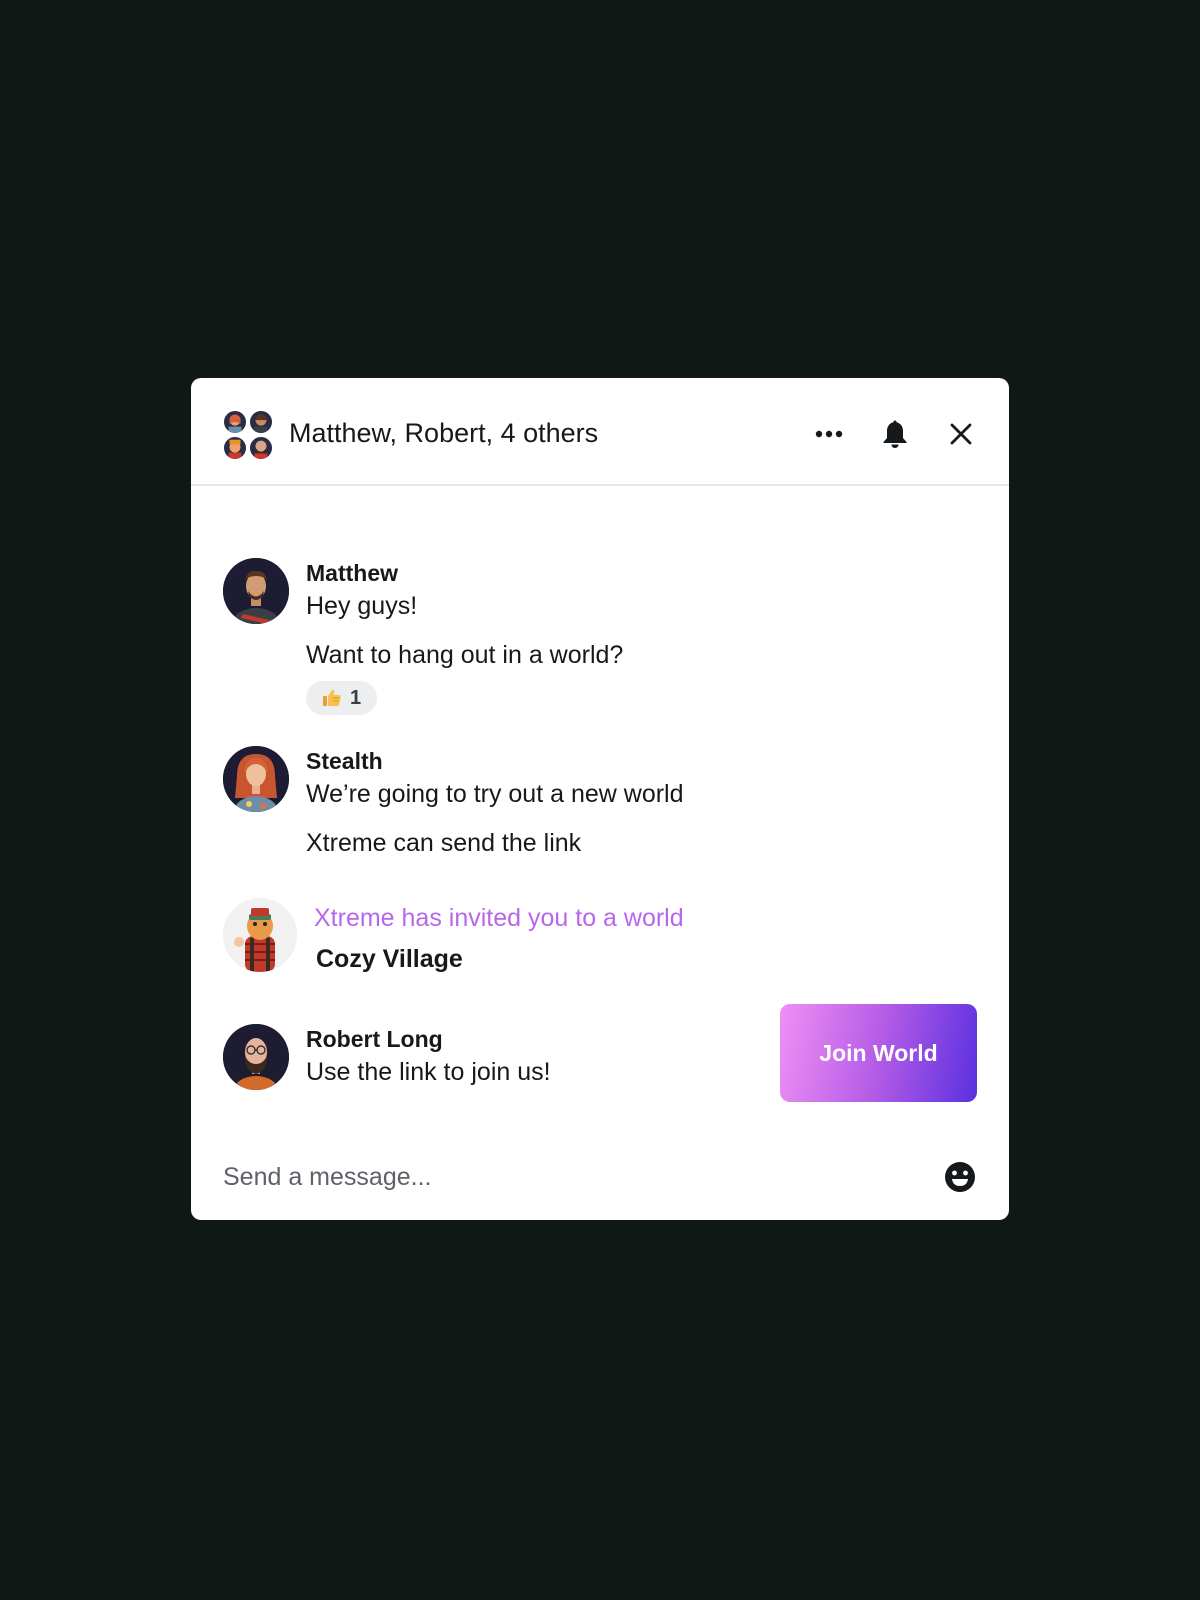  What do you see at coordinates (362, 606) in the screenshot?
I see `message-text: Hey guys!` at bounding box center [362, 606].